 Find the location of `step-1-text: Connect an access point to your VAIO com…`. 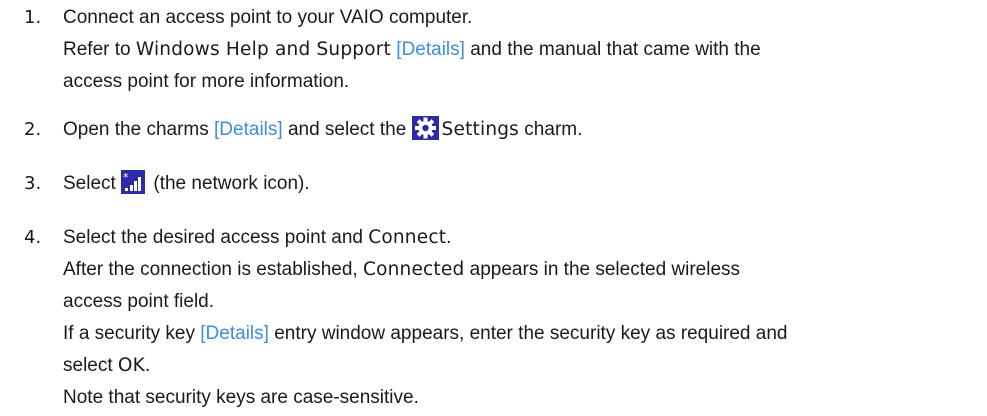

step-1-text: Connect an access point to your VAIO com… is located at coordinates (268, 17).